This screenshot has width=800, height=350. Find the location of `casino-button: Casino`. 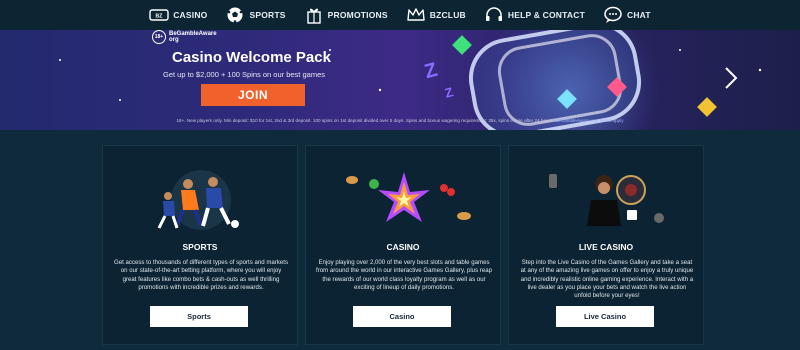

casino-button: Casino is located at coordinates (402, 316).